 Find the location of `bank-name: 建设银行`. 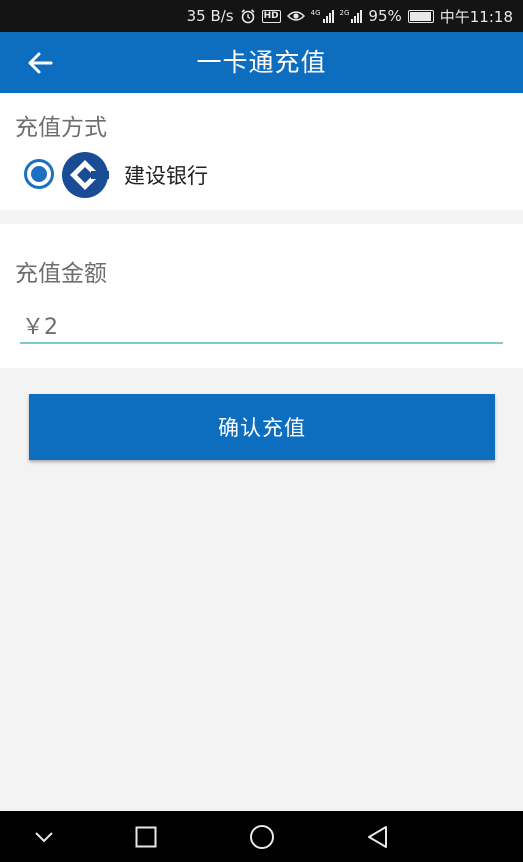

bank-name: 建设银行 is located at coordinates (166, 176).